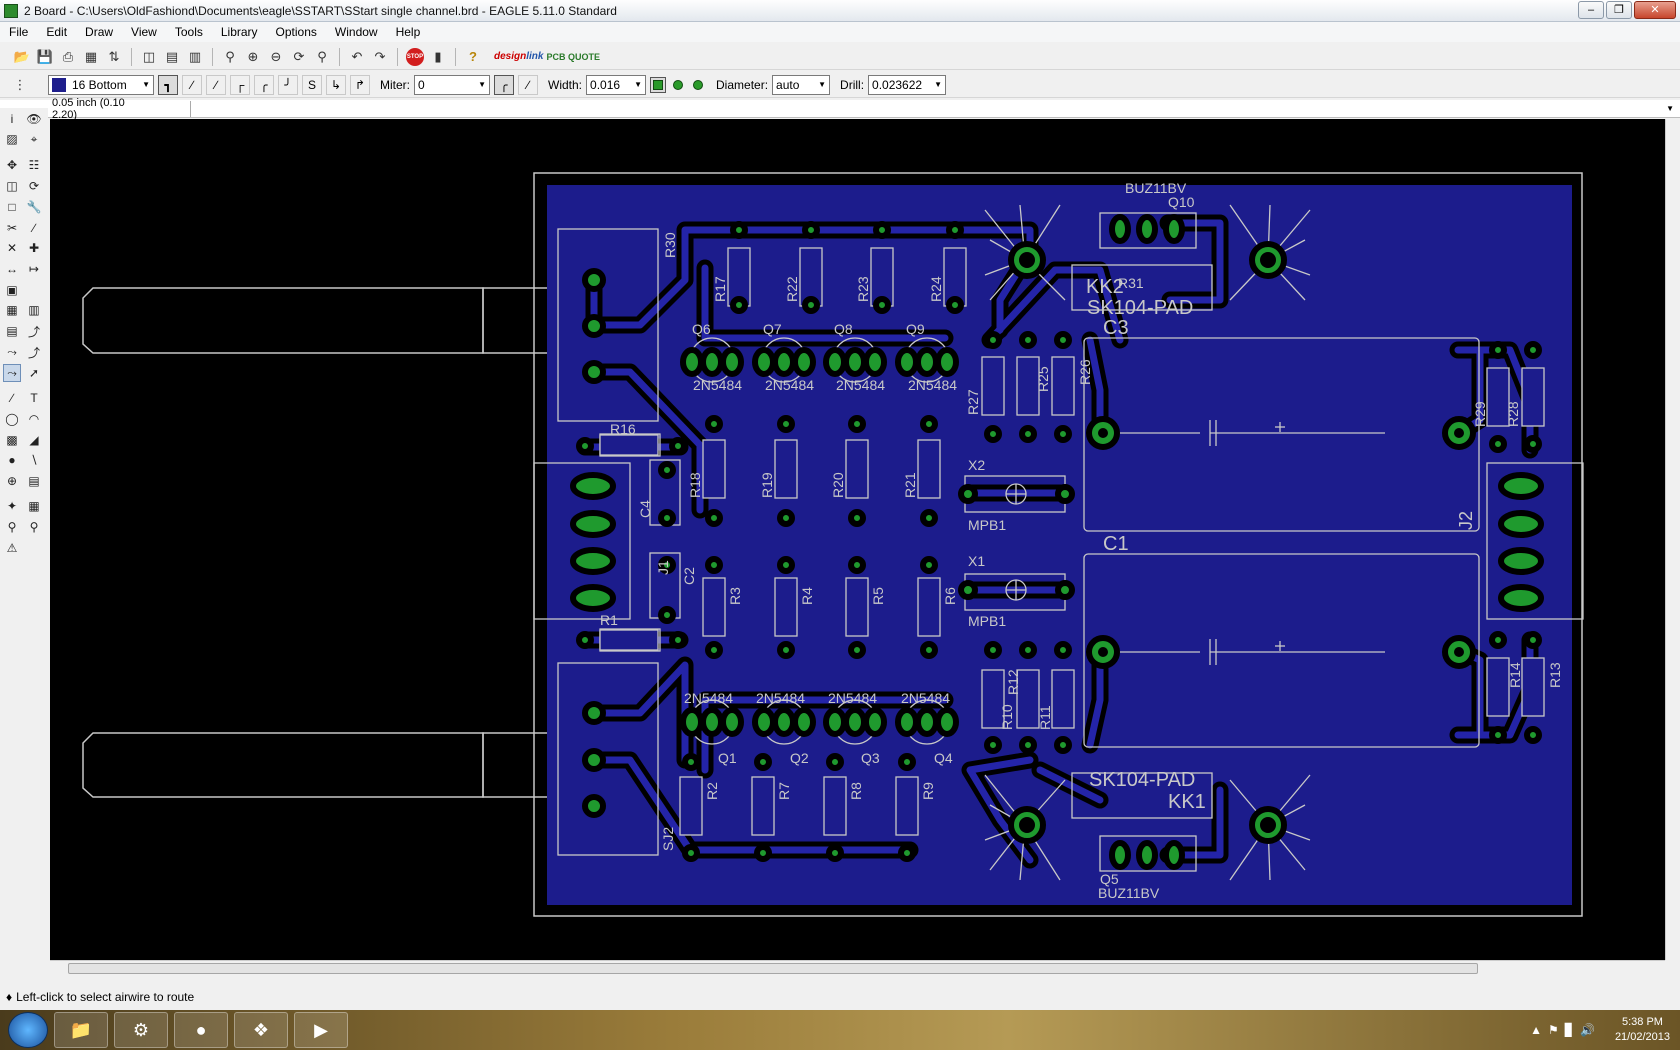 The height and width of the screenshot is (1050, 1680). I want to click on menu-help: Help, so click(408, 32).